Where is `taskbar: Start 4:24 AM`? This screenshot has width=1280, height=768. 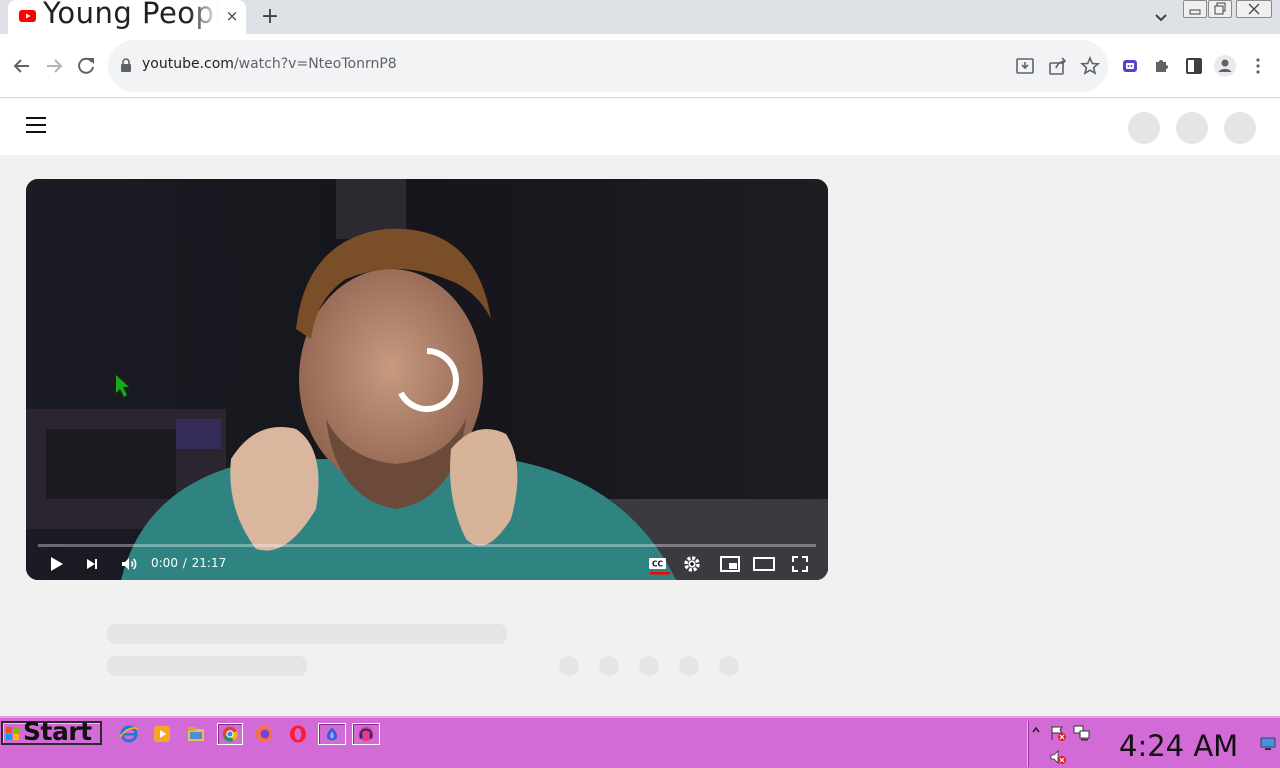 taskbar: Start 4:24 AM is located at coordinates (640, 742).